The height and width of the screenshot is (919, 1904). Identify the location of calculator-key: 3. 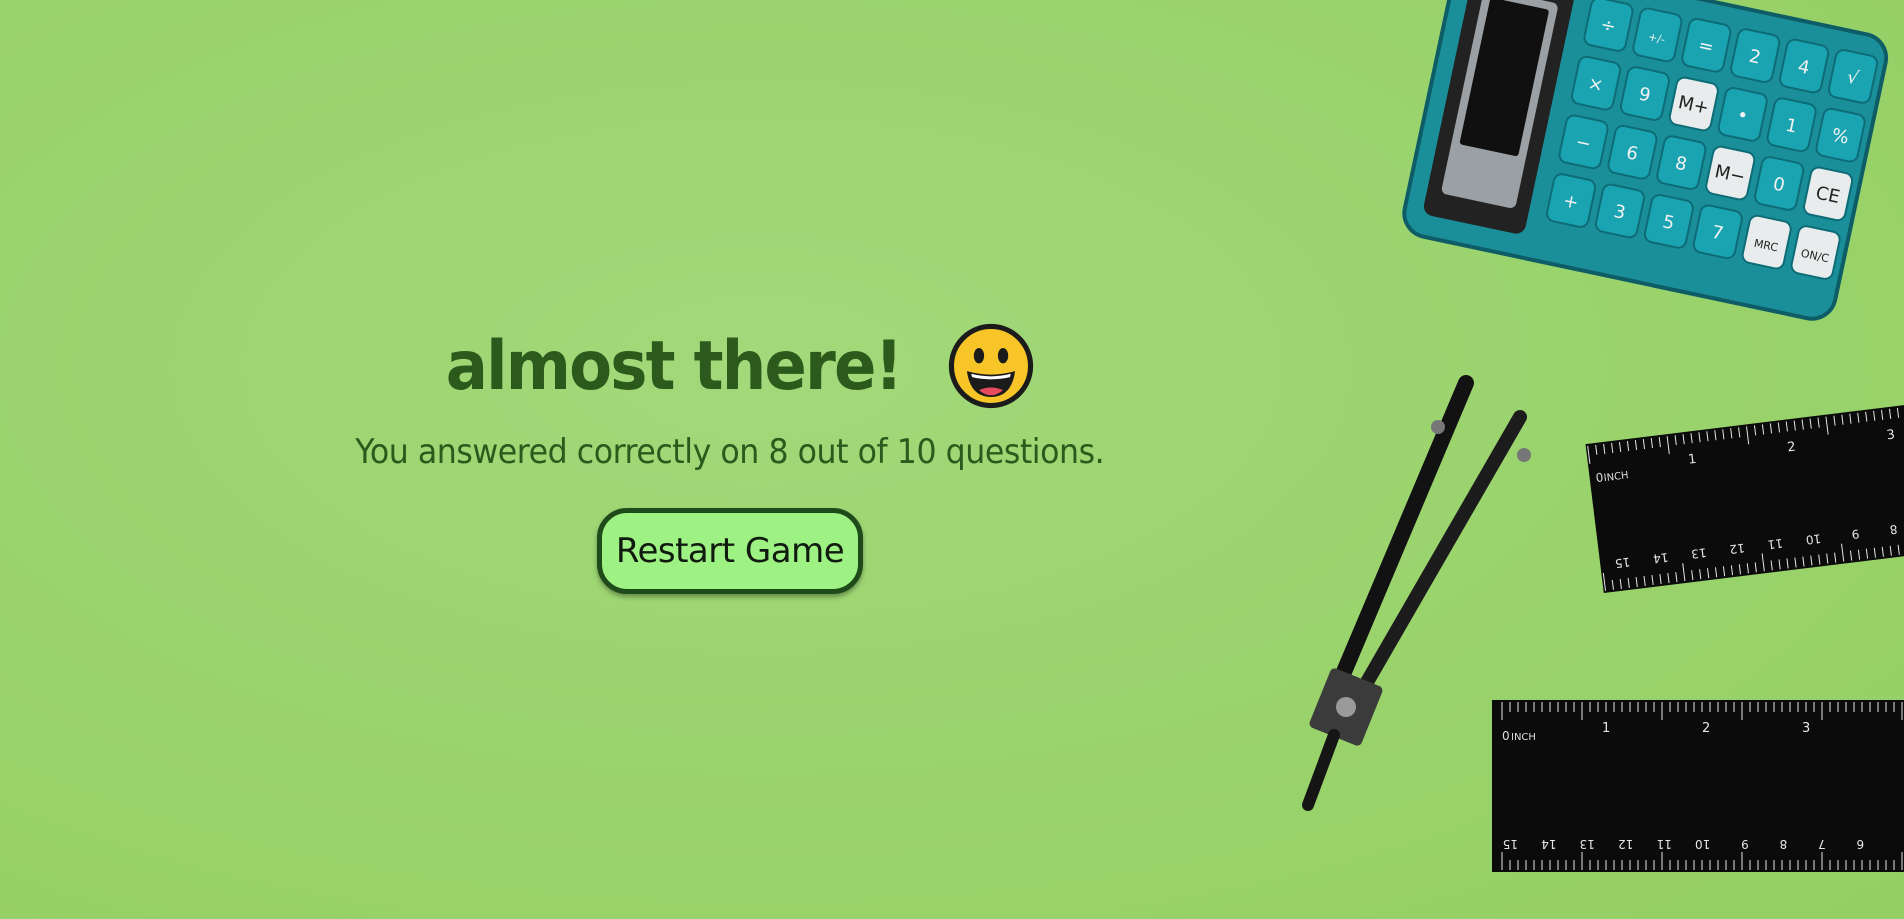
(1620, 211).